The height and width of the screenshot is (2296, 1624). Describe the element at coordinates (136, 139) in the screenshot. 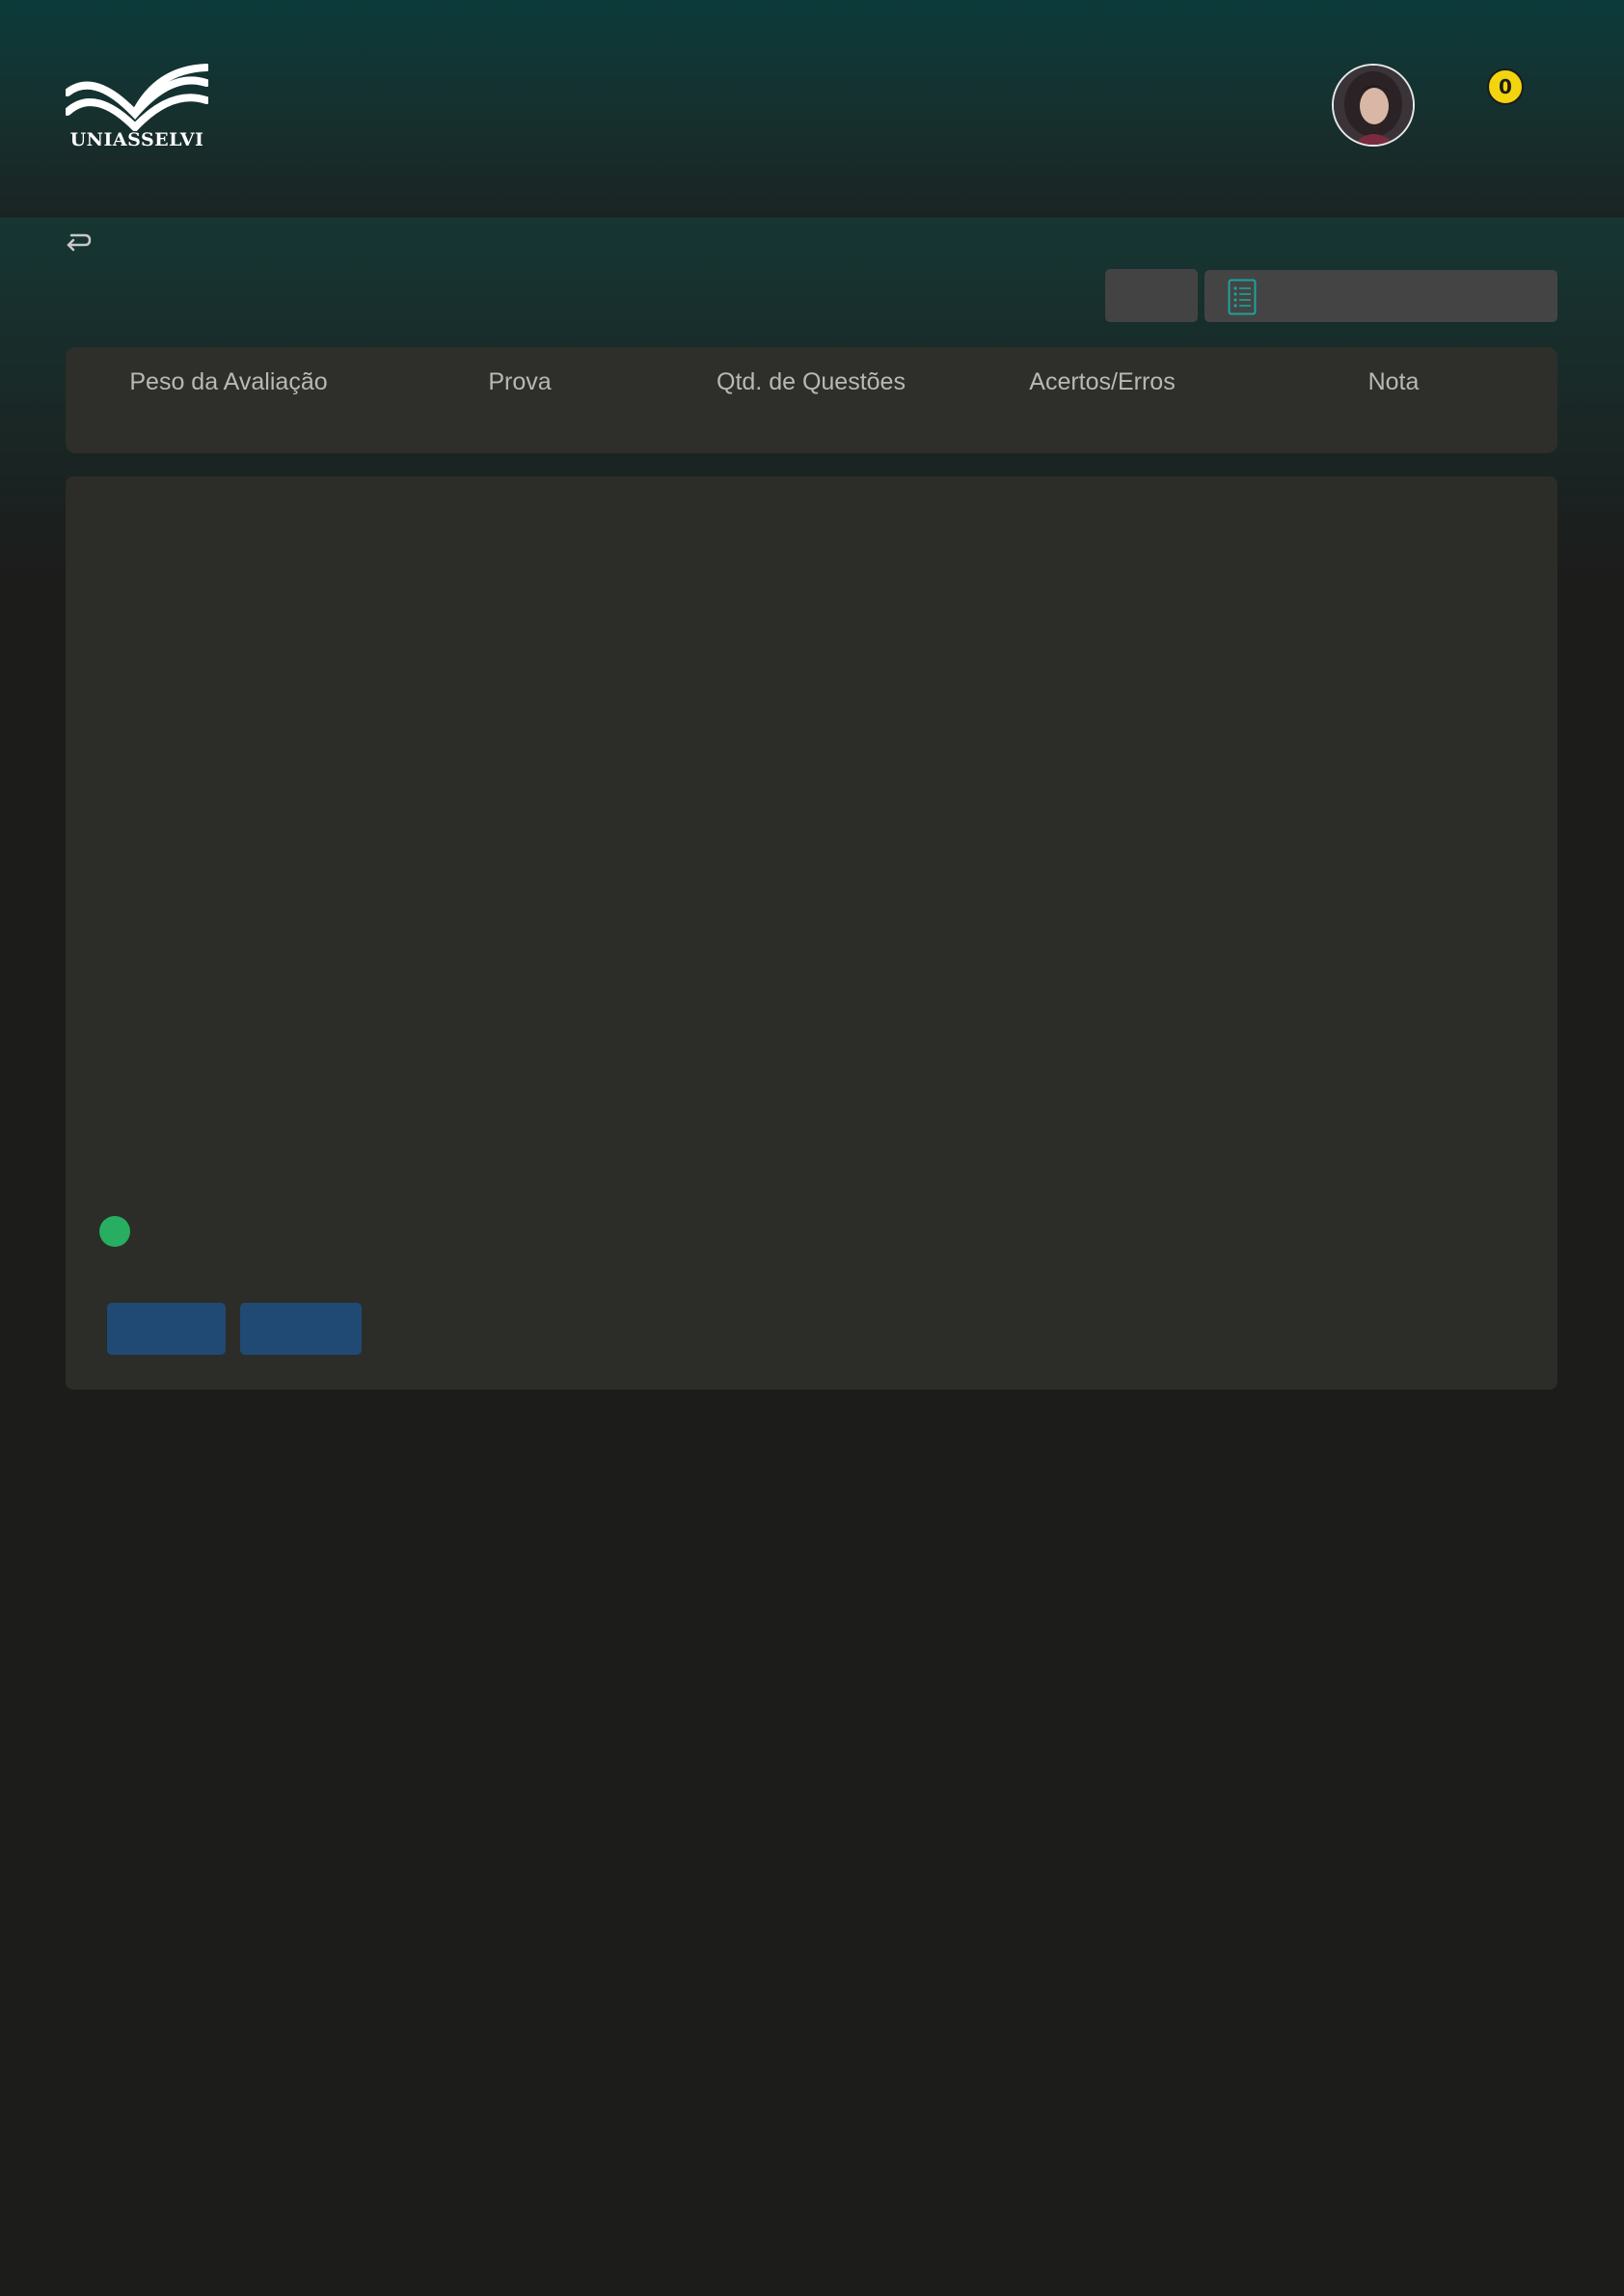

I see `logo-text: UNIASSELVI` at that location.